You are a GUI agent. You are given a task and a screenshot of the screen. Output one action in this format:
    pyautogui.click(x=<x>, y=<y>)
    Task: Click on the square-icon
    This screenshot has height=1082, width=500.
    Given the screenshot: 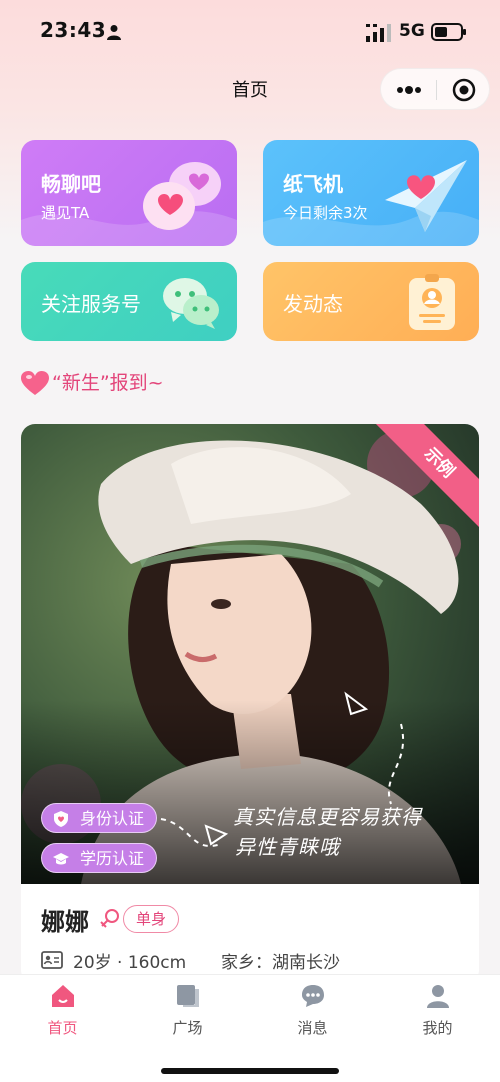 What is the action you would take?
    pyautogui.click(x=188, y=996)
    